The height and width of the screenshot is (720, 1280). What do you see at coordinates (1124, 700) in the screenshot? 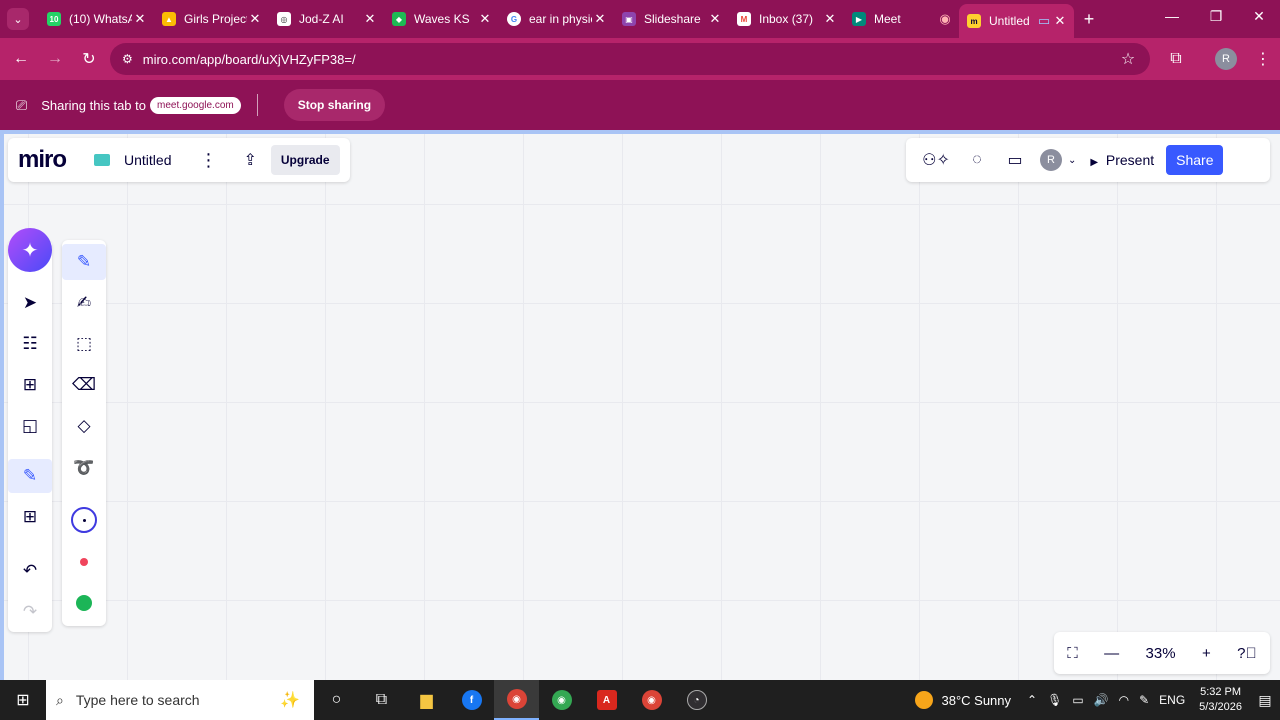
I see `wifi-icon: ◠` at bounding box center [1124, 700].